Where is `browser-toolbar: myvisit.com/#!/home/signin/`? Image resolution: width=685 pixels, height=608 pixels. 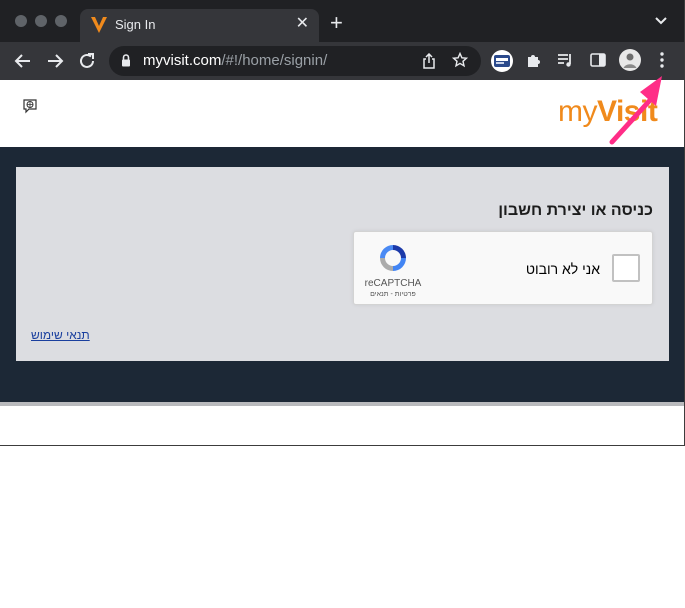 browser-toolbar: myvisit.com/#!/home/signin/ is located at coordinates (342, 61).